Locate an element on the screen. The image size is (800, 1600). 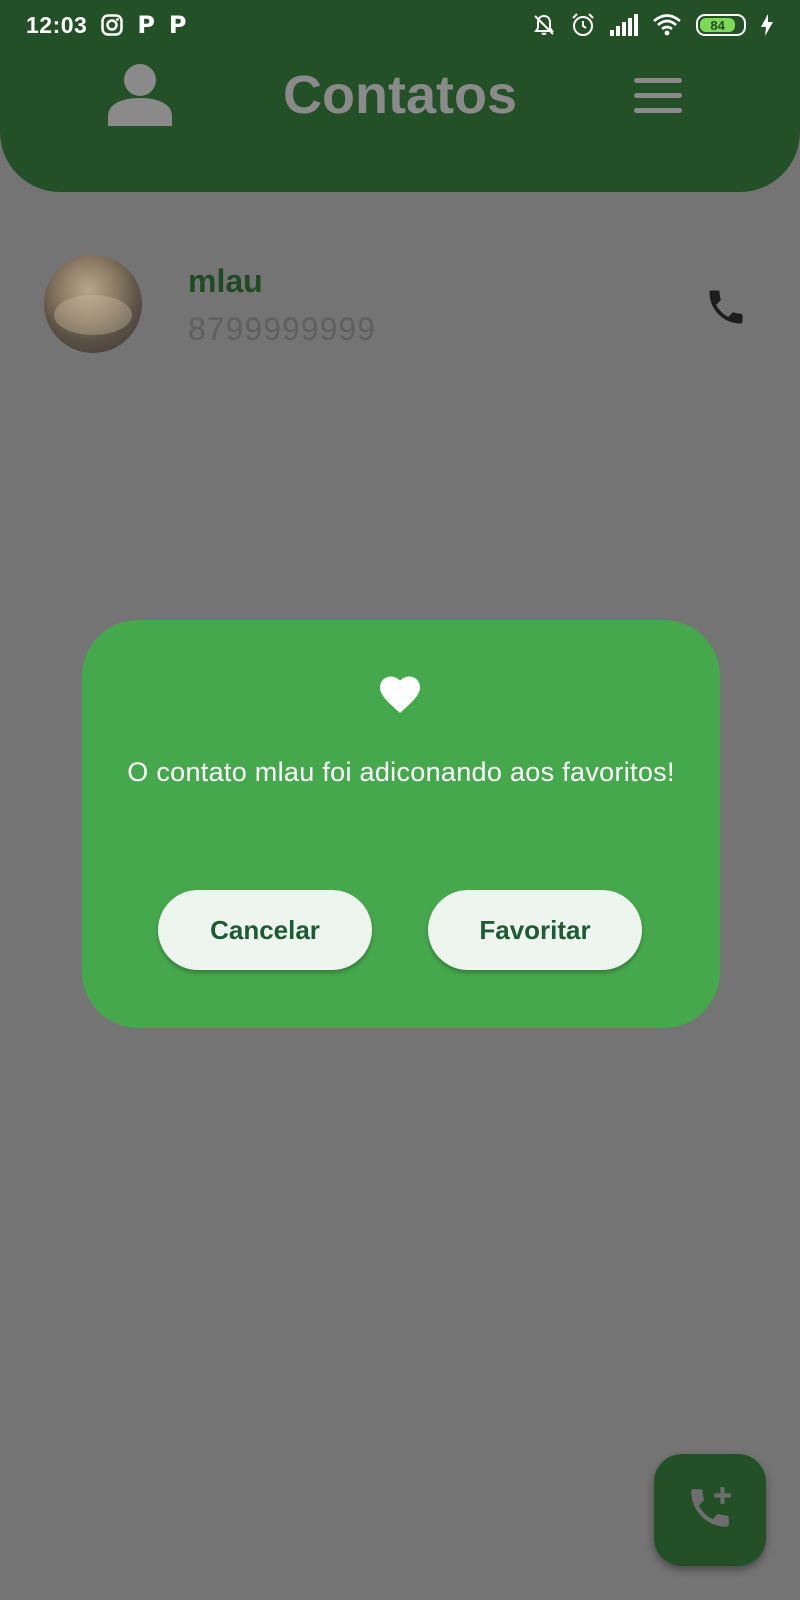
signal-icon is located at coordinates (624, 25).